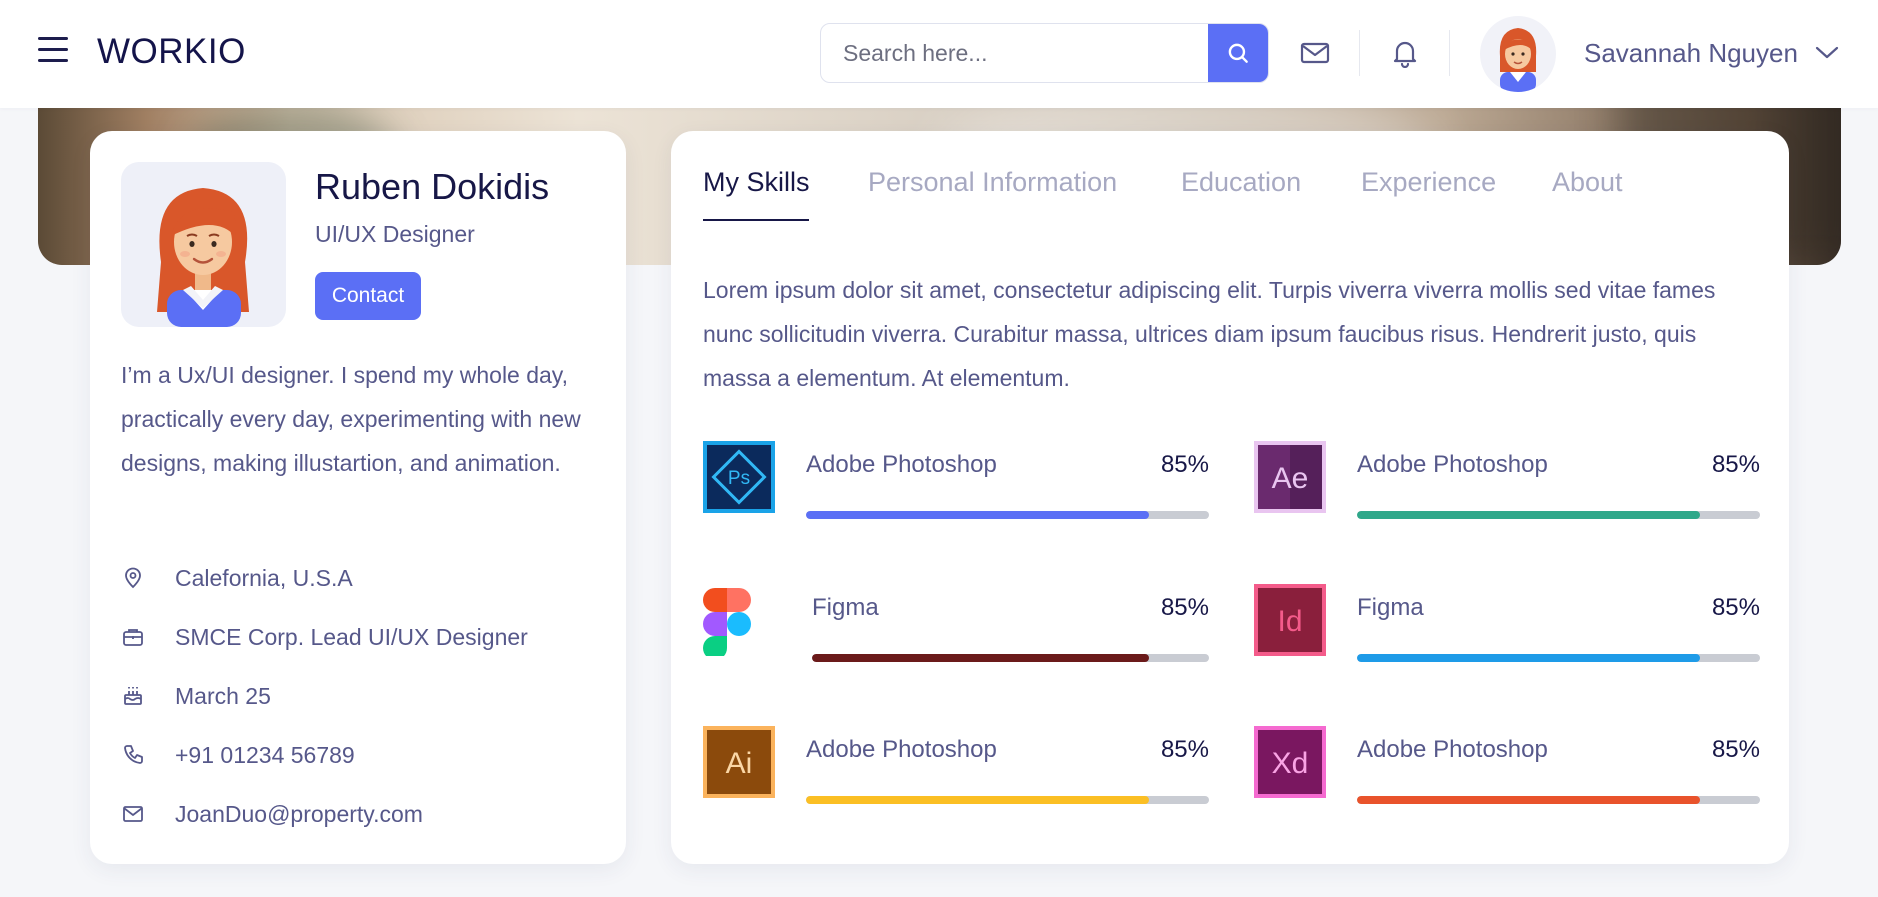  What do you see at coordinates (1827, 52) in the screenshot?
I see `chevron-down-icon` at bounding box center [1827, 52].